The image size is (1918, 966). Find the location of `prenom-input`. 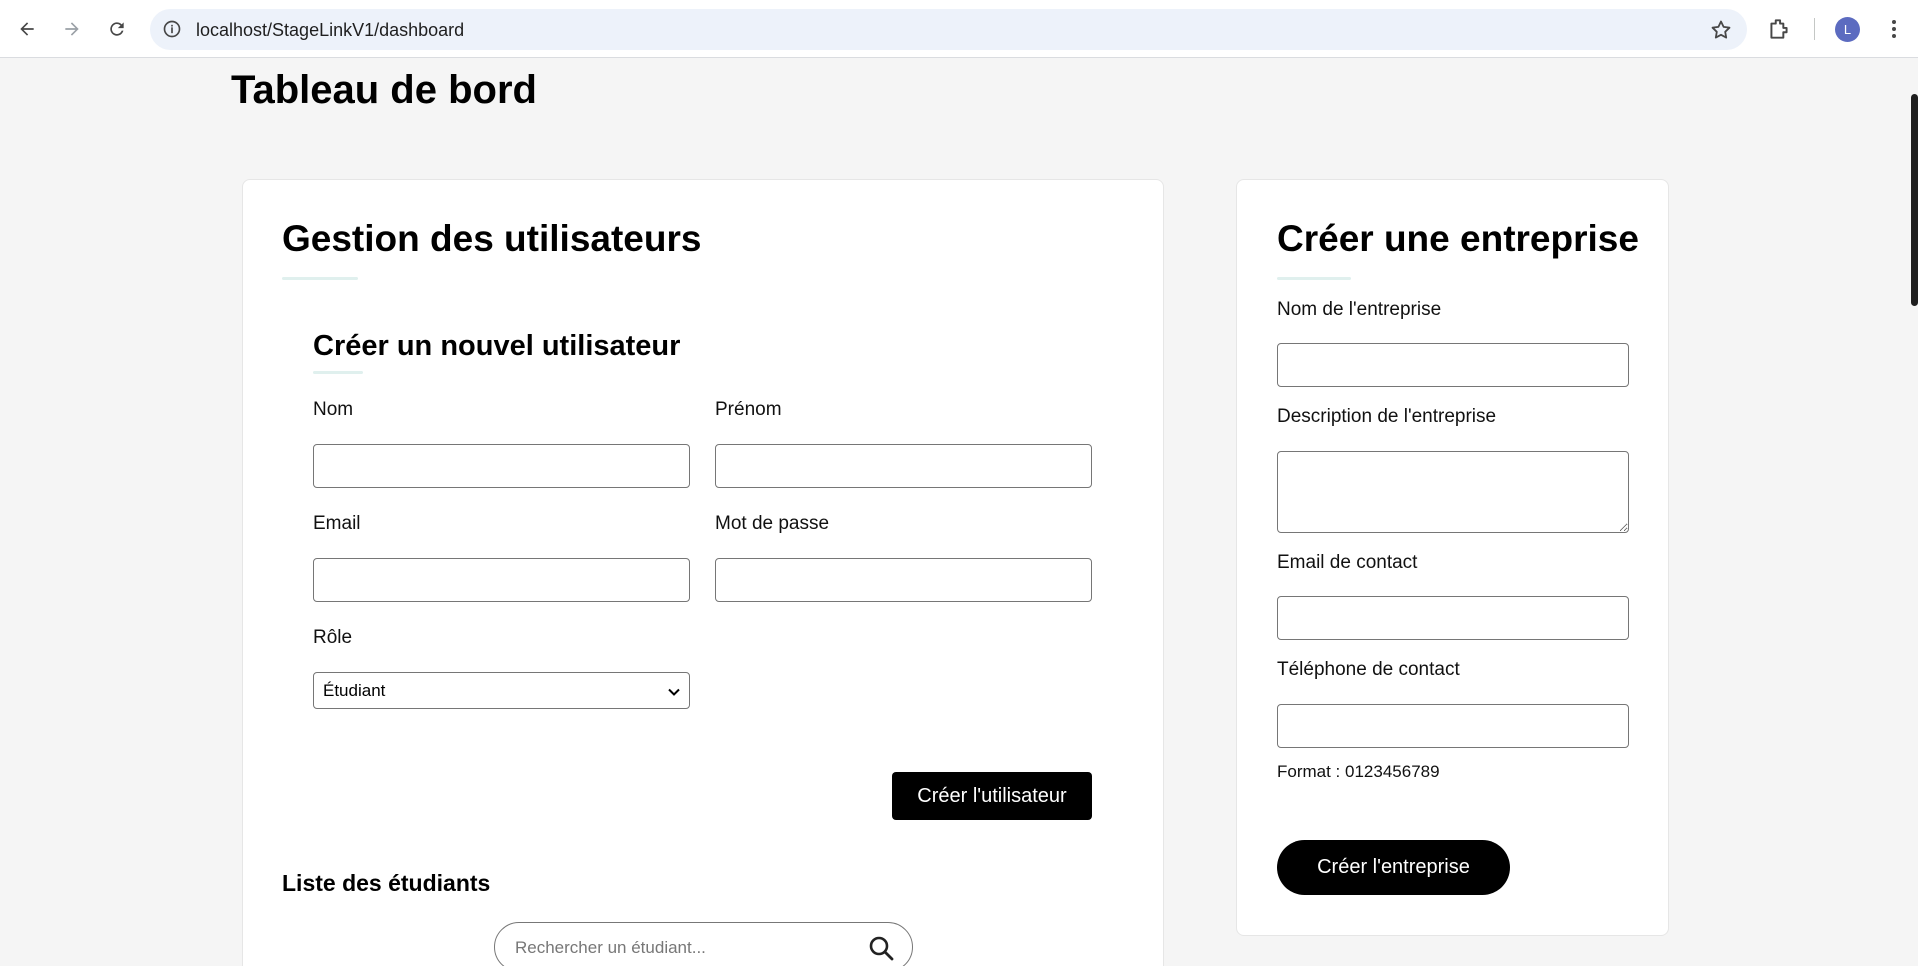

prenom-input is located at coordinates (903, 466).